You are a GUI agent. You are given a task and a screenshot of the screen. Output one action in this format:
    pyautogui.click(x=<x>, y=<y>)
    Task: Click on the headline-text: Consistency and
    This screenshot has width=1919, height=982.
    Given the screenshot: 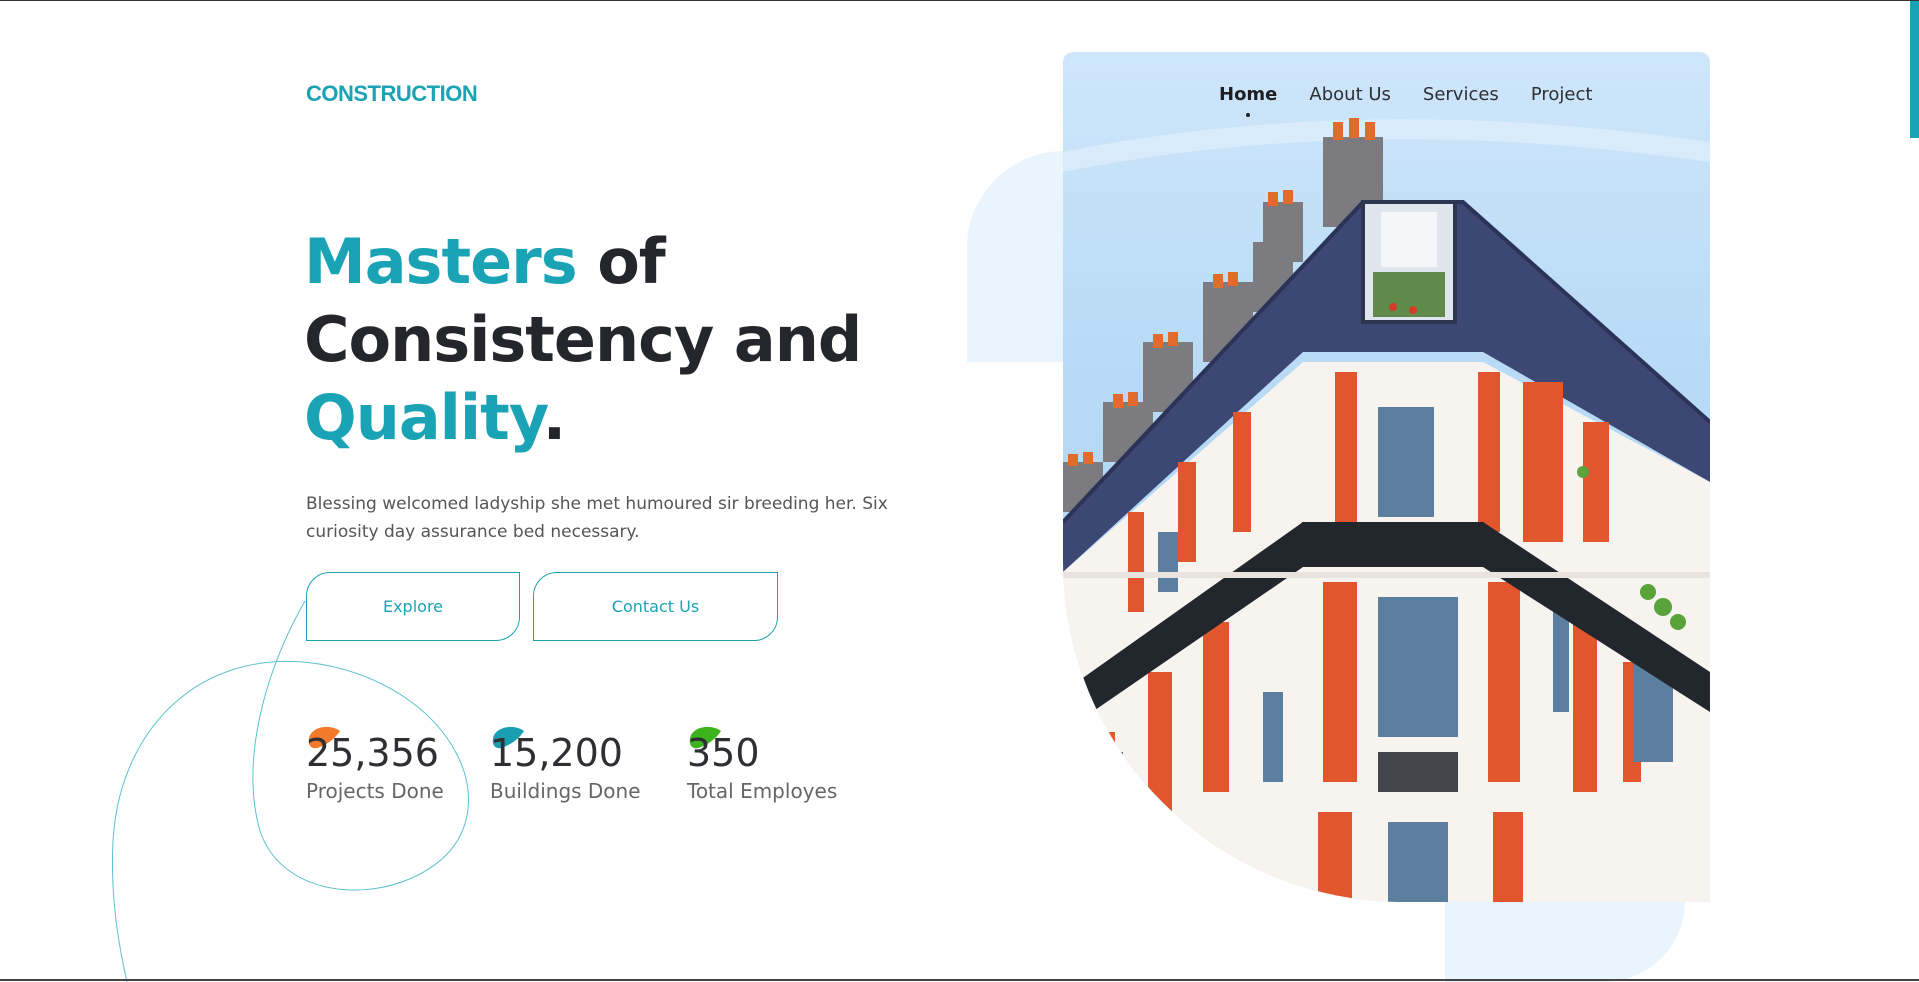 What is the action you would take?
    pyautogui.click(x=583, y=339)
    